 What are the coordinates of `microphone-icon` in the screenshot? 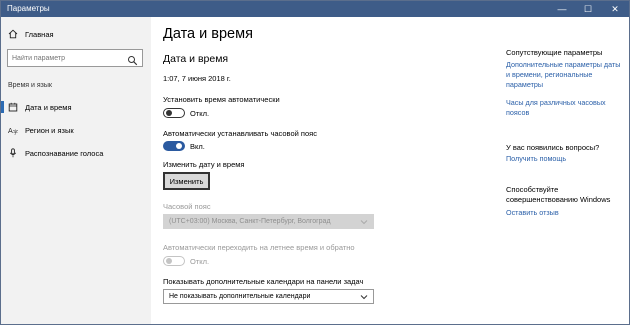 It's located at (13, 153).